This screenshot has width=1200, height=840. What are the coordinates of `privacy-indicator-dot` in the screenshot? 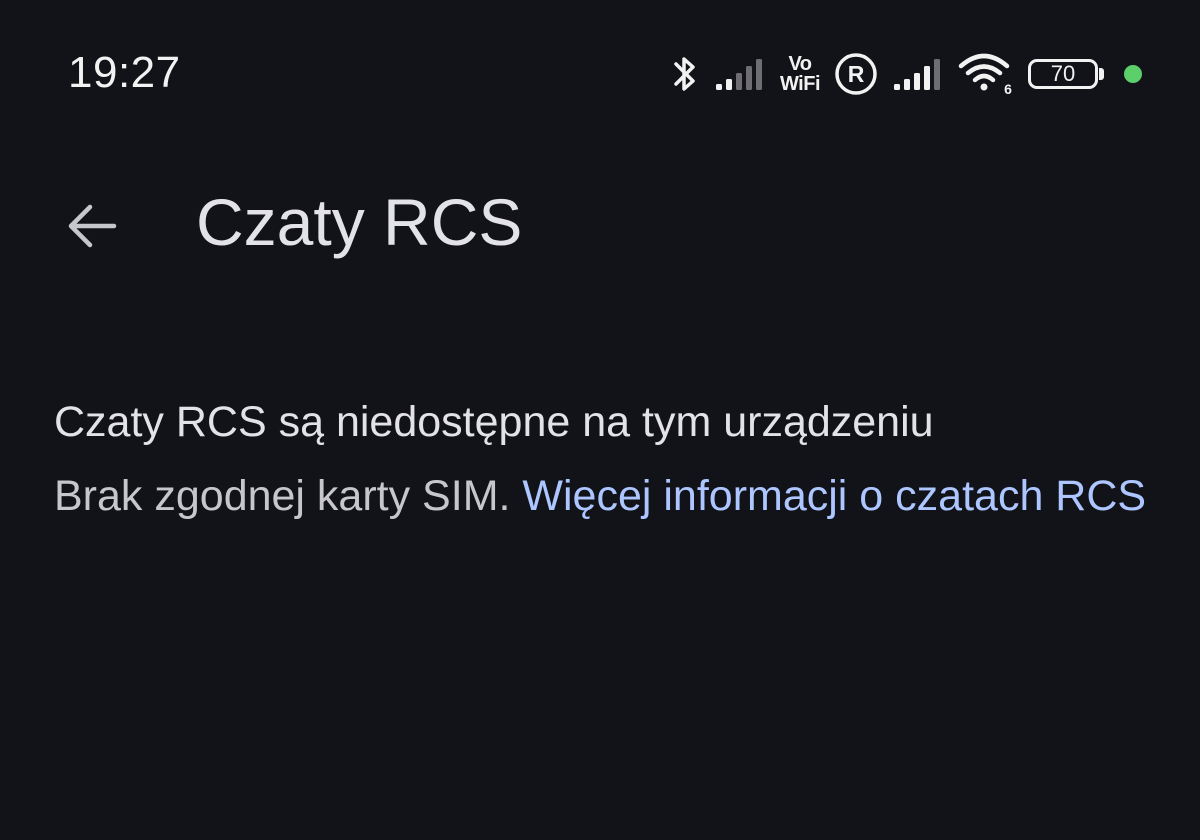 It's located at (1133, 74).